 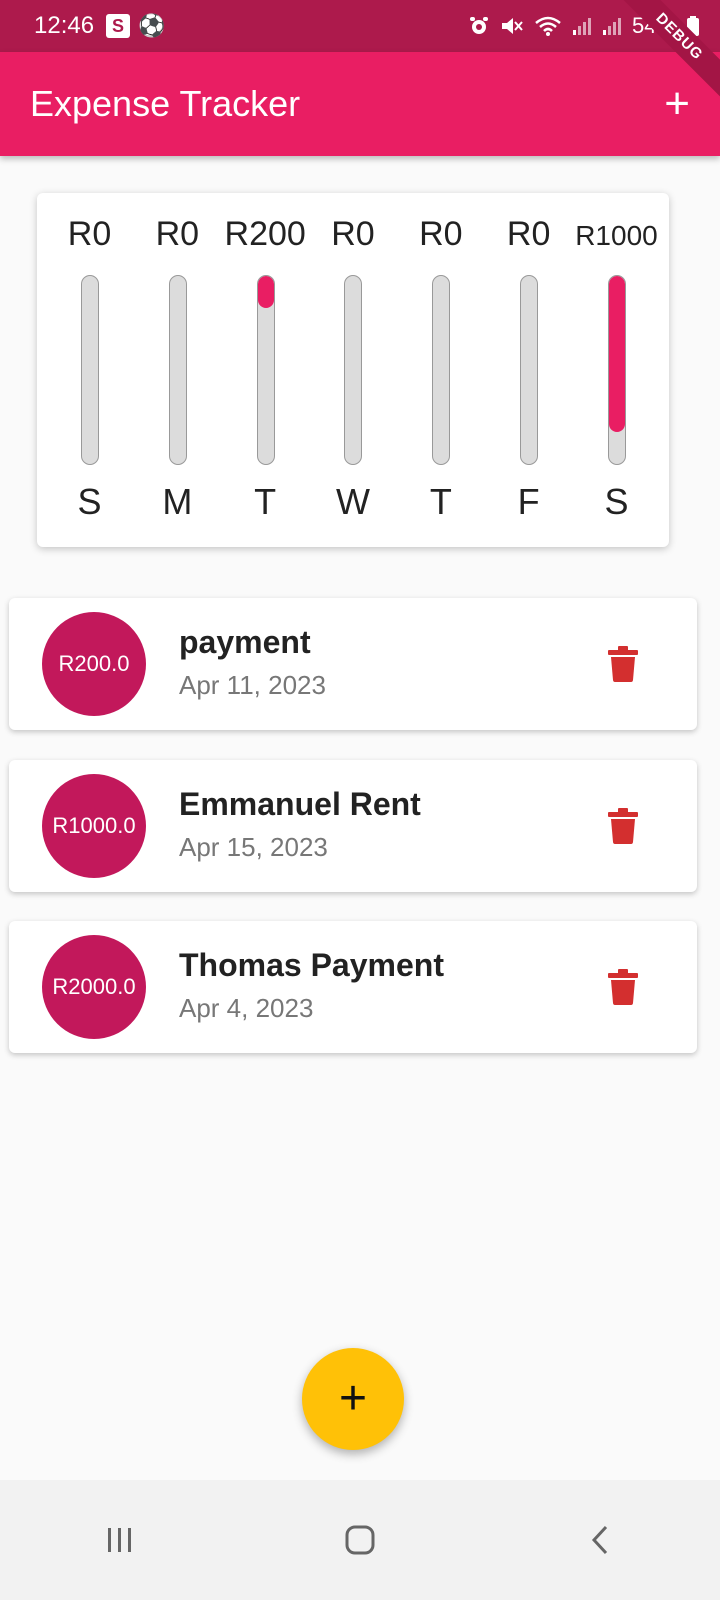 What do you see at coordinates (94, 664) in the screenshot?
I see `amount-avatar: R200.0` at bounding box center [94, 664].